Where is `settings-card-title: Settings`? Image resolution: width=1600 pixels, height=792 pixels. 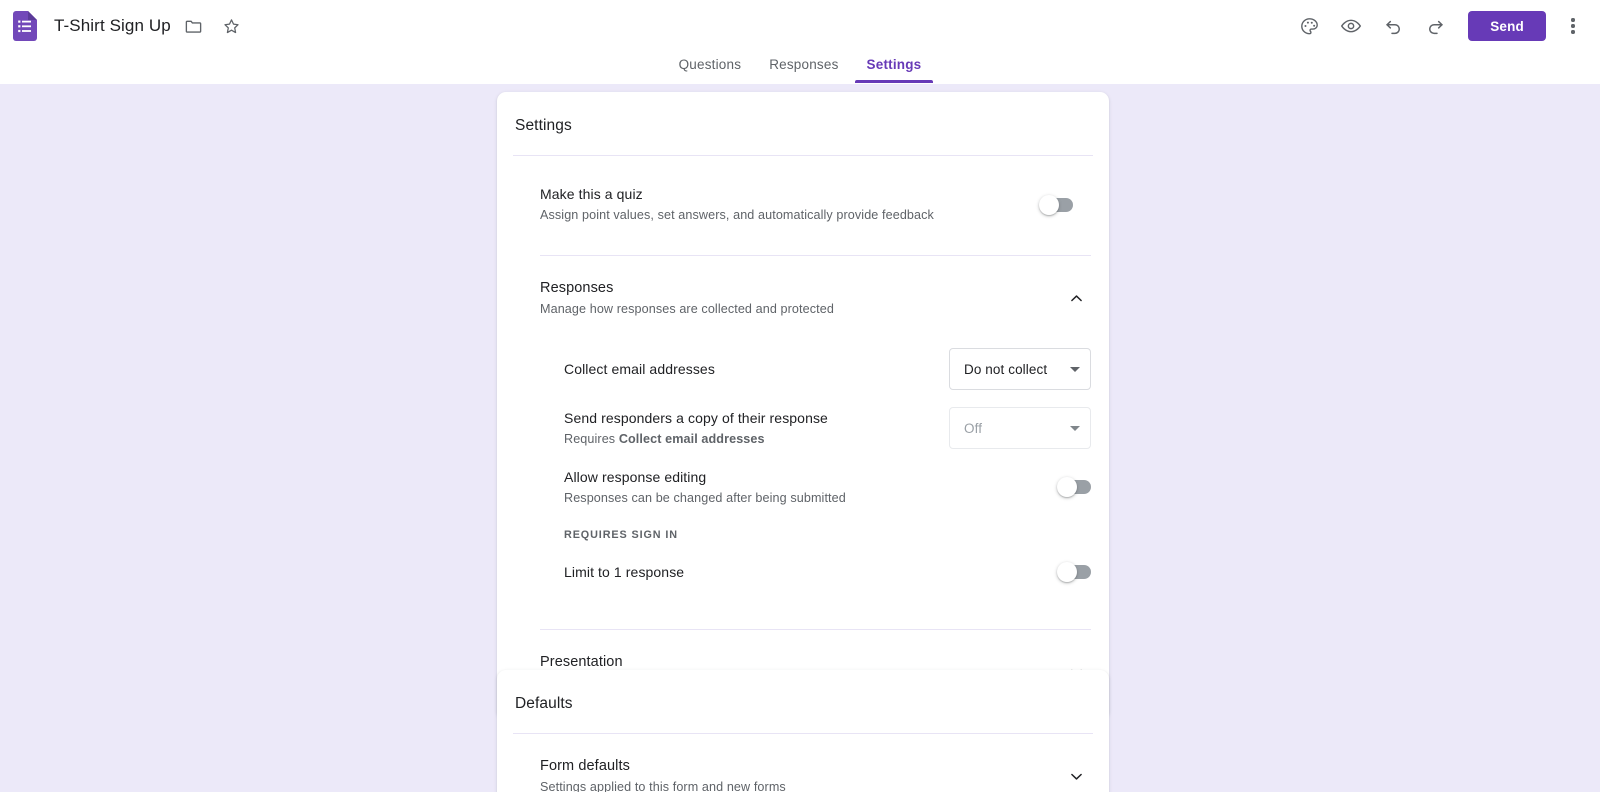 settings-card-title: Settings is located at coordinates (543, 125).